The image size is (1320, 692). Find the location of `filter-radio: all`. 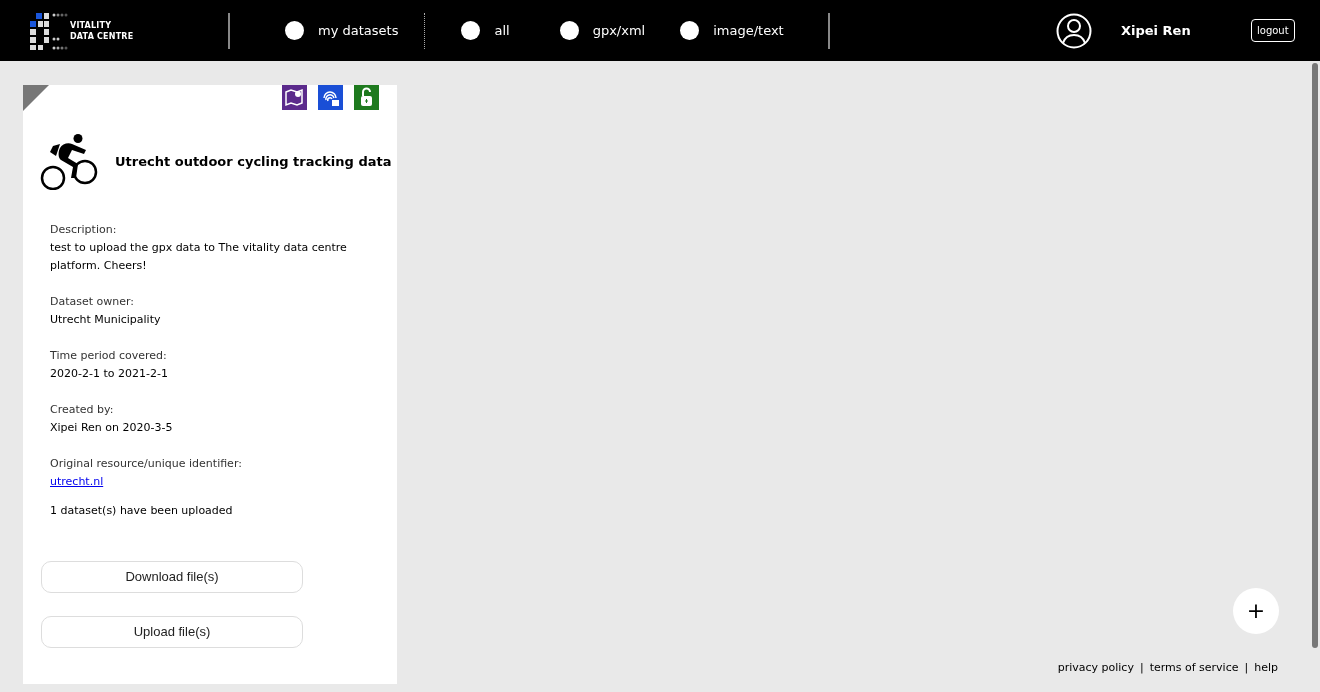

filter-radio: all is located at coordinates (485, 30).